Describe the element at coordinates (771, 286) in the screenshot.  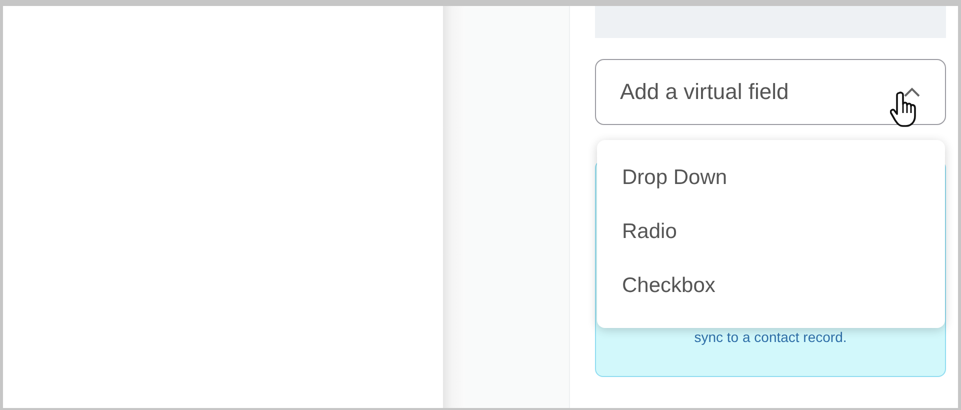
I see `menu-item: Checkbox` at that location.